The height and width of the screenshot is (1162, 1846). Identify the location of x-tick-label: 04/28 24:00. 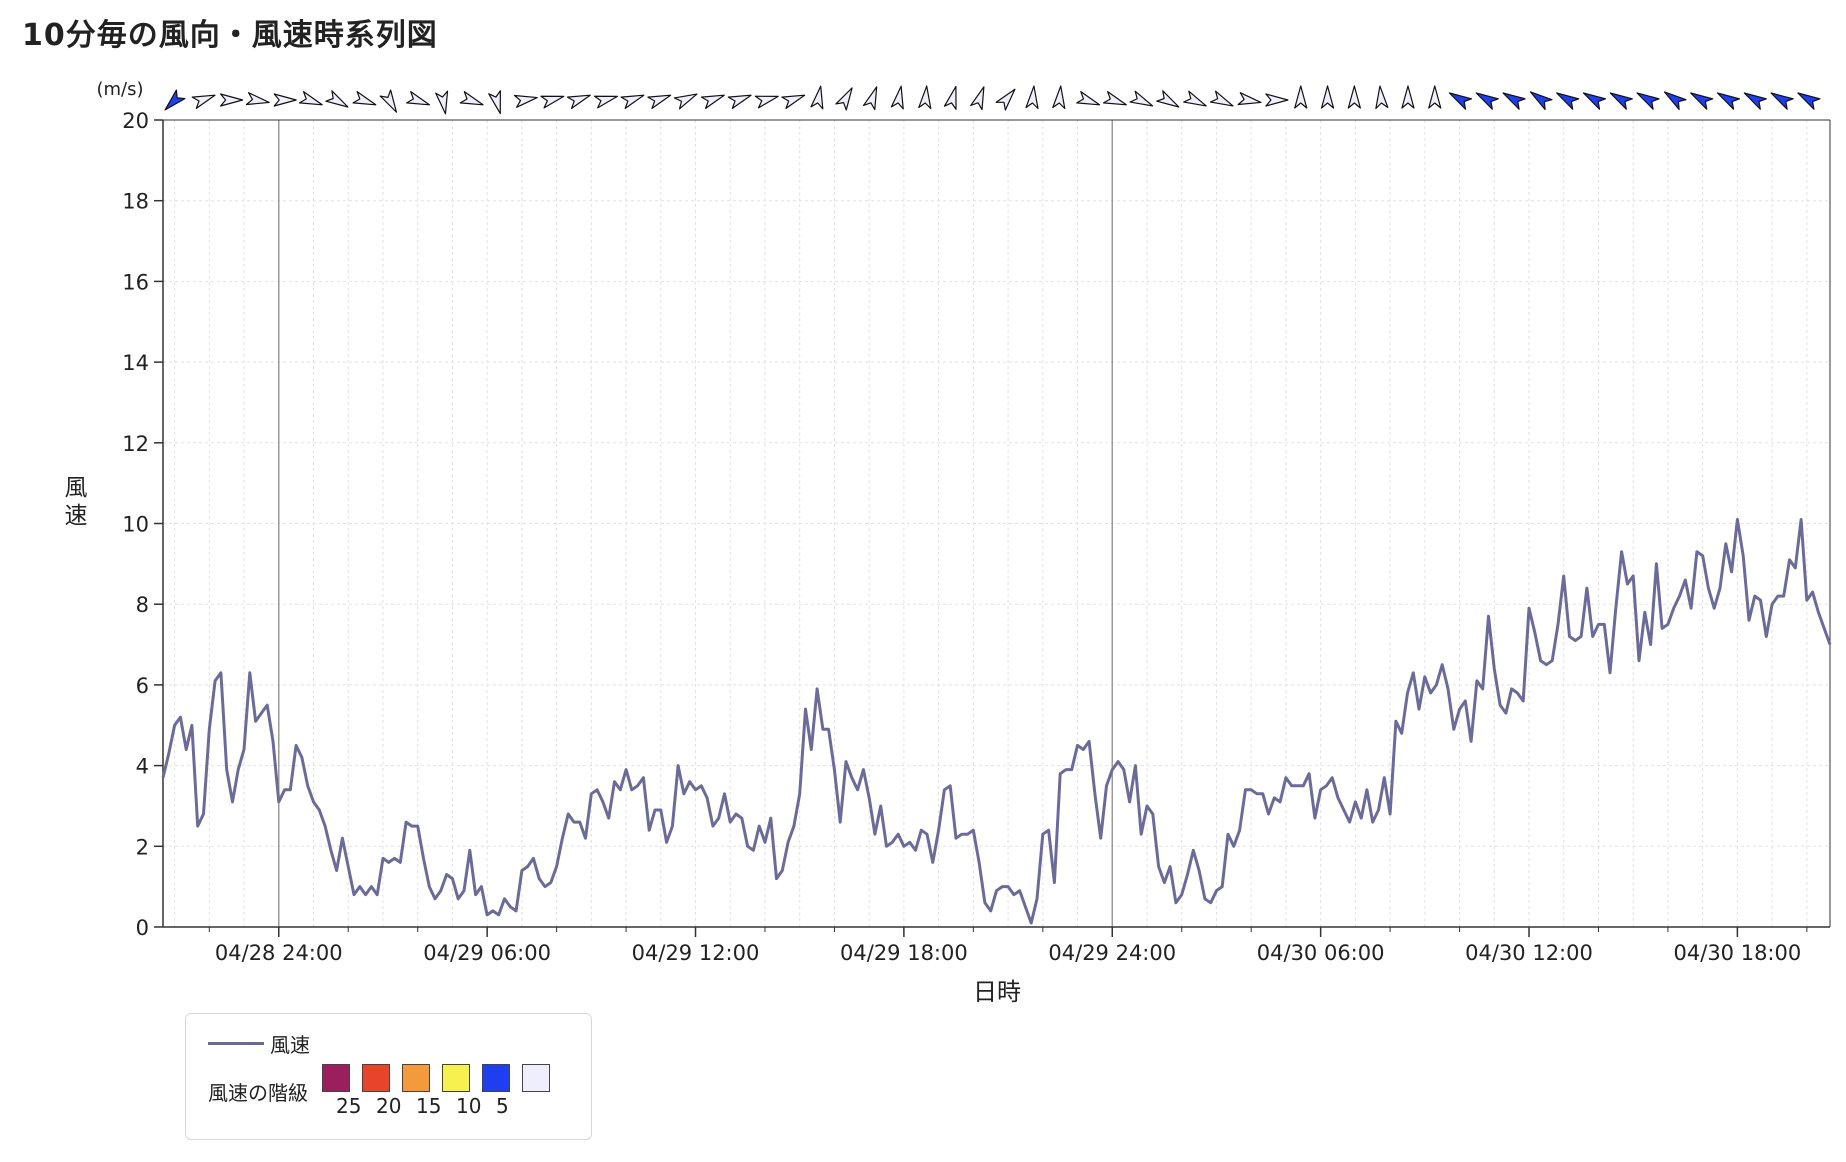
(279, 953).